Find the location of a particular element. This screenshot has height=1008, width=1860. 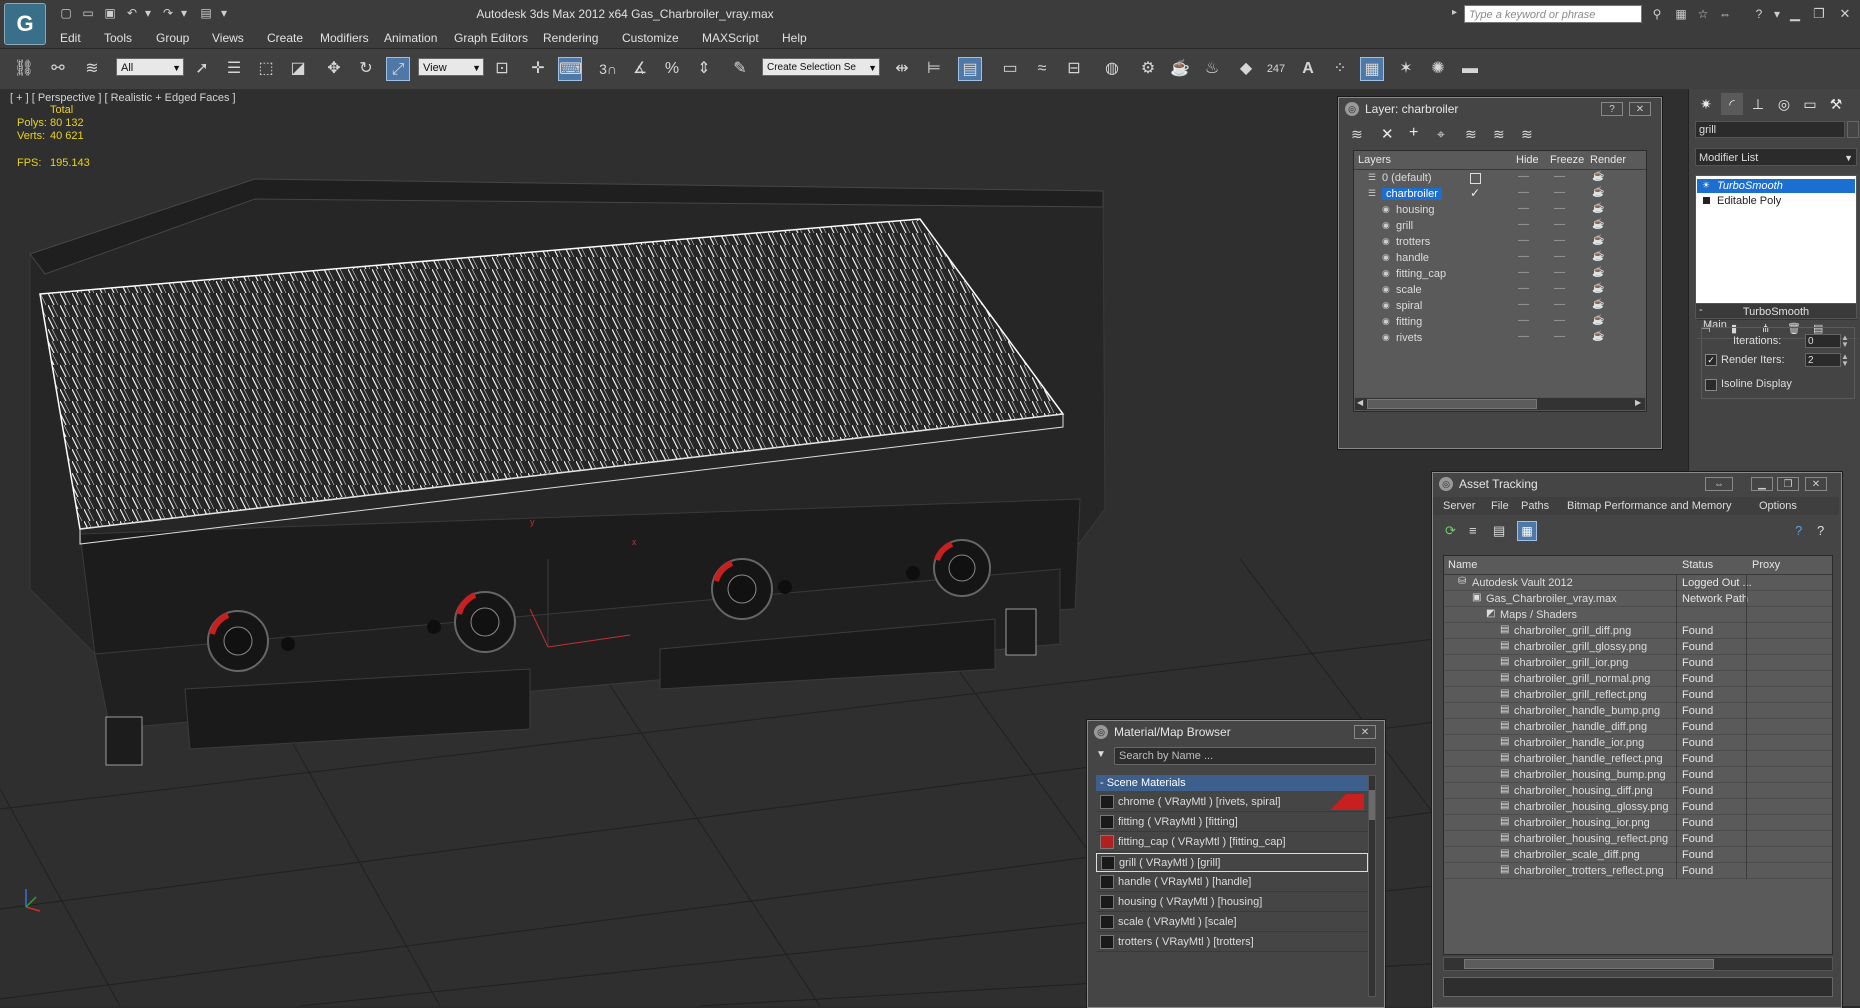

maximize-icon: ❐ is located at coordinates (1788, 484).